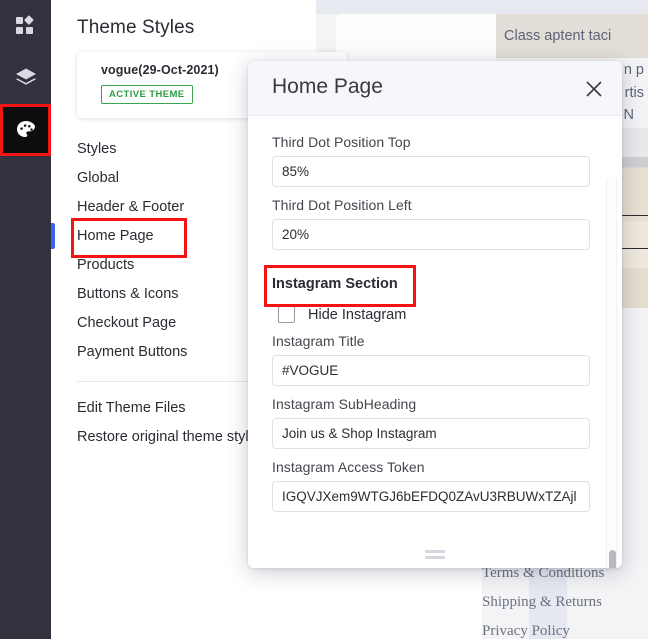 The width and height of the screenshot is (648, 639). What do you see at coordinates (25, 319) in the screenshot?
I see `icon-rail` at bounding box center [25, 319].